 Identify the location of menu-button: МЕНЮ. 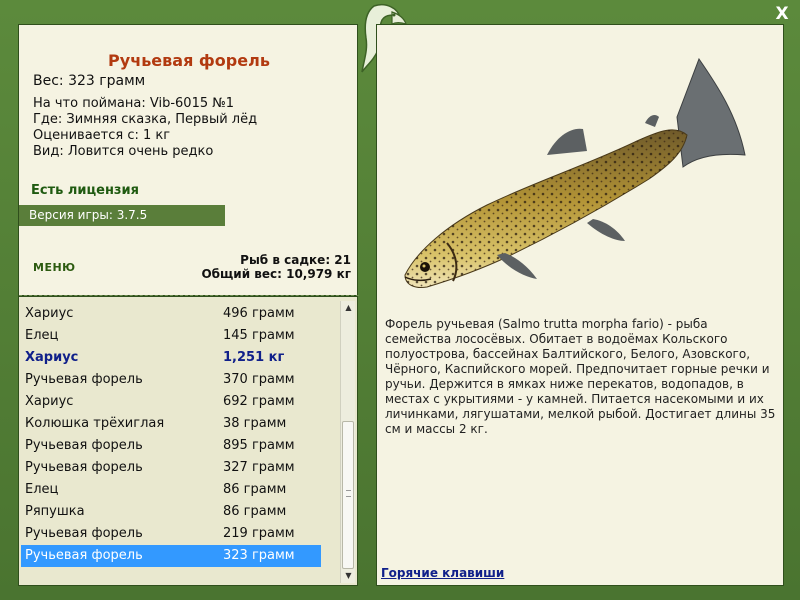
(54, 267).